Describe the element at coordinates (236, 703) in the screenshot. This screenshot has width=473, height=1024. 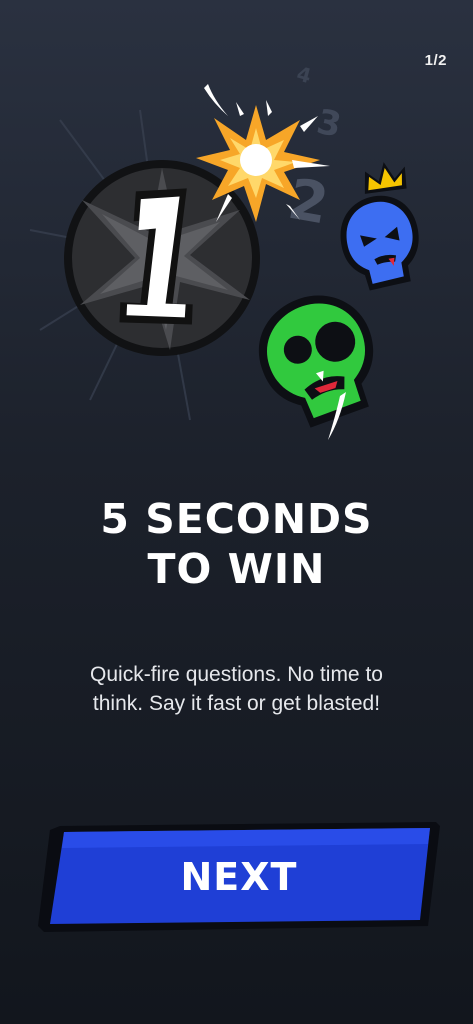
I see `description-line-2: think. Say it fast or get blasted!` at that location.